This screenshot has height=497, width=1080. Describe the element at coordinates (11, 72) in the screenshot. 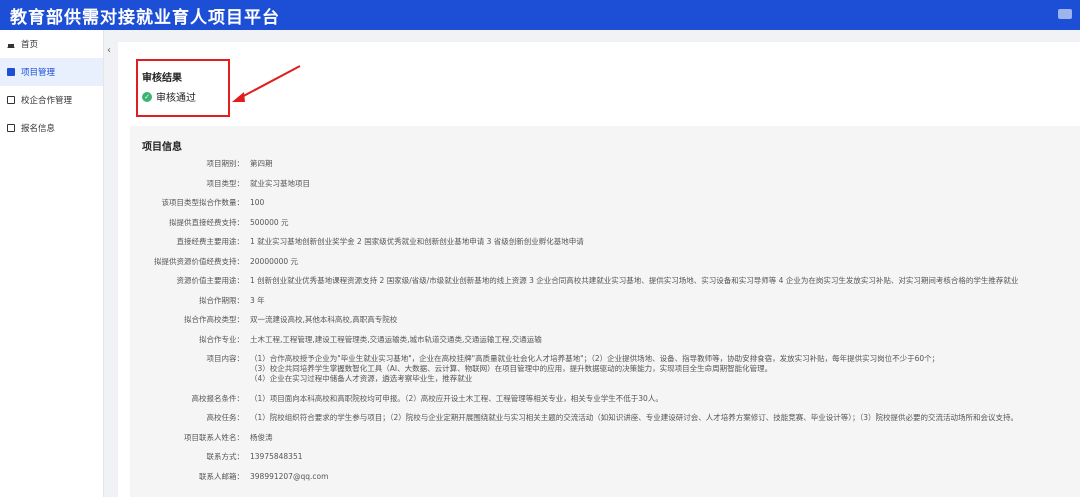

I see `list-icon` at that location.